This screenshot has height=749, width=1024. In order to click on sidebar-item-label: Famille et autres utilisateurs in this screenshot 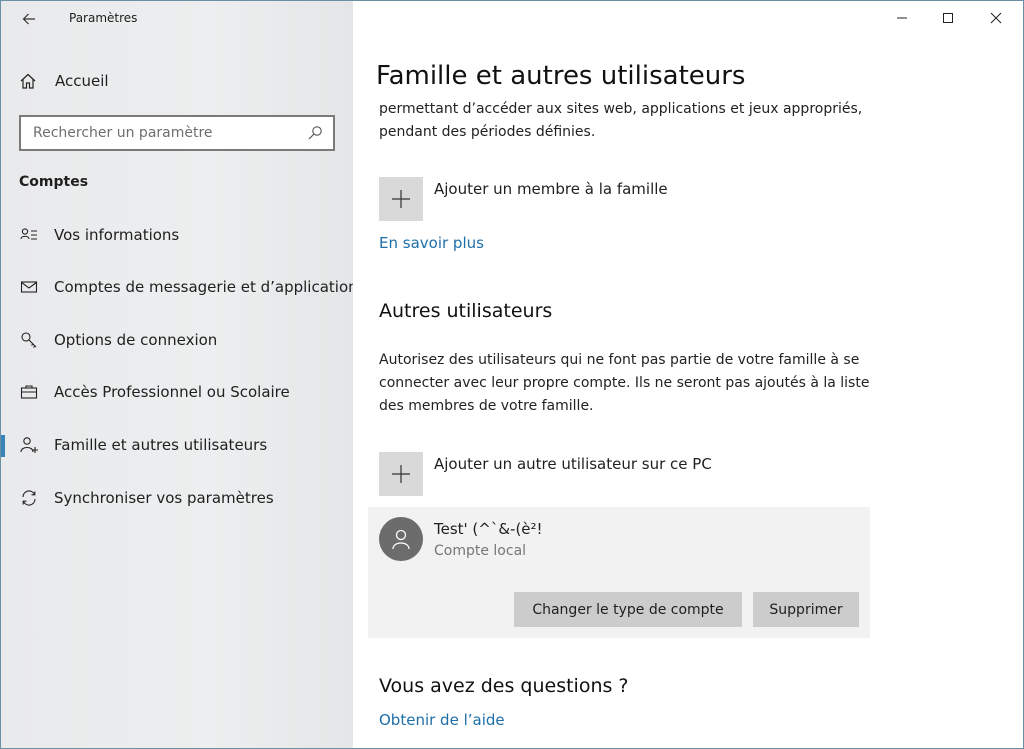, I will do `click(161, 445)`.